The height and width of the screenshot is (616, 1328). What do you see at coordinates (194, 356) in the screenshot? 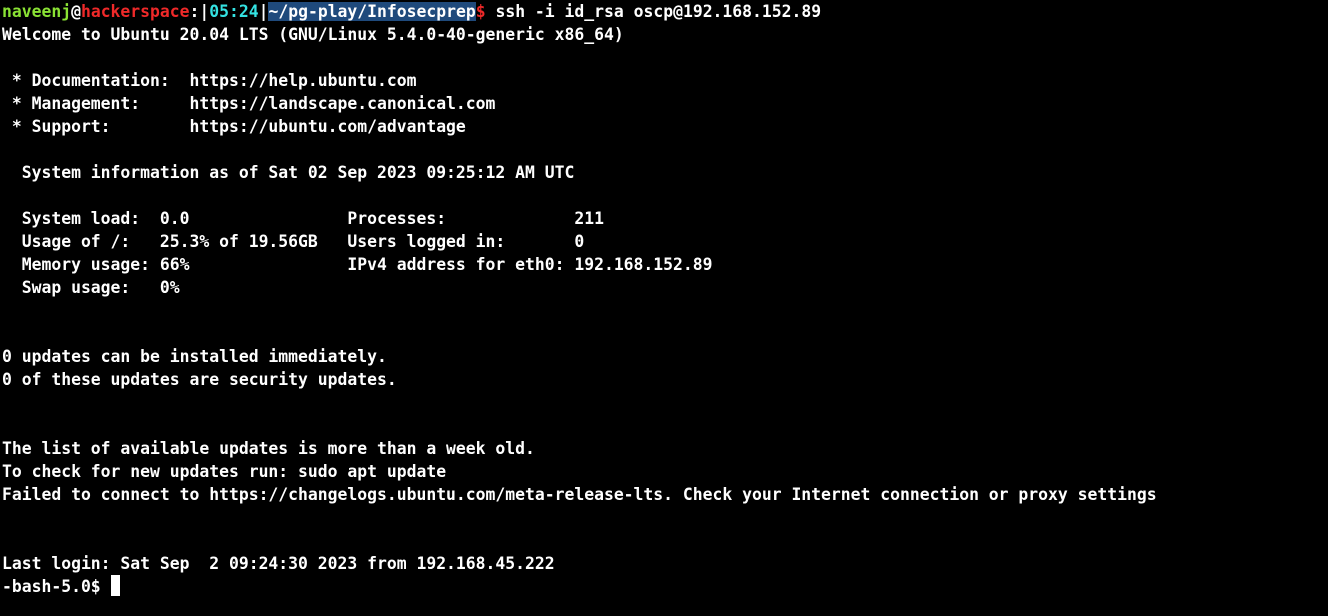
I see `output-line: 0 updates can be installed immediately.` at bounding box center [194, 356].